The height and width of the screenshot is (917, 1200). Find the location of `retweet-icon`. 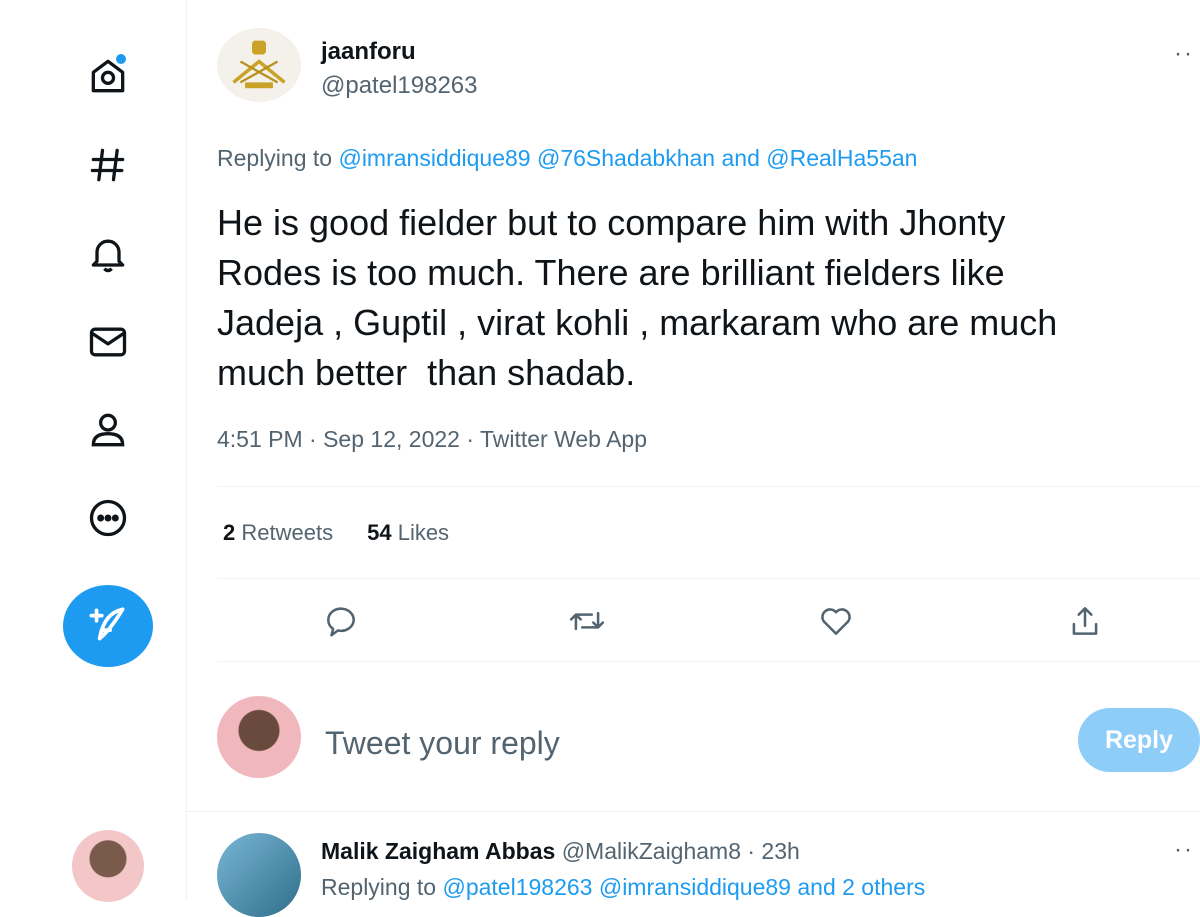

retweet-icon is located at coordinates (587, 621).